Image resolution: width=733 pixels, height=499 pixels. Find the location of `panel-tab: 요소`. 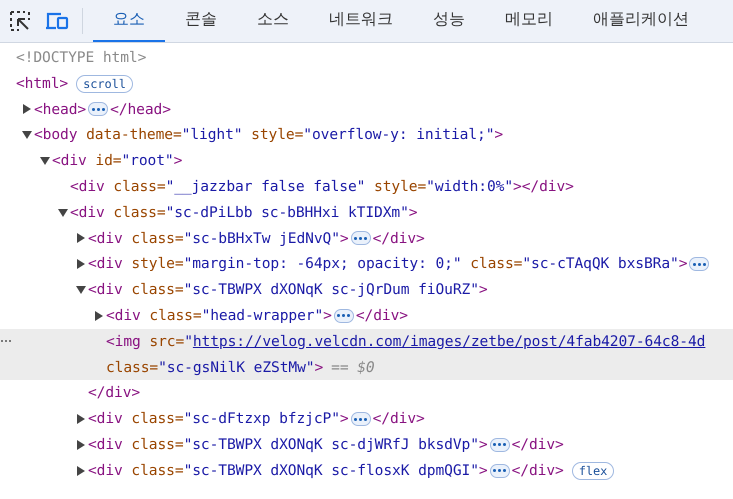

panel-tab: 요소 is located at coordinates (129, 21).